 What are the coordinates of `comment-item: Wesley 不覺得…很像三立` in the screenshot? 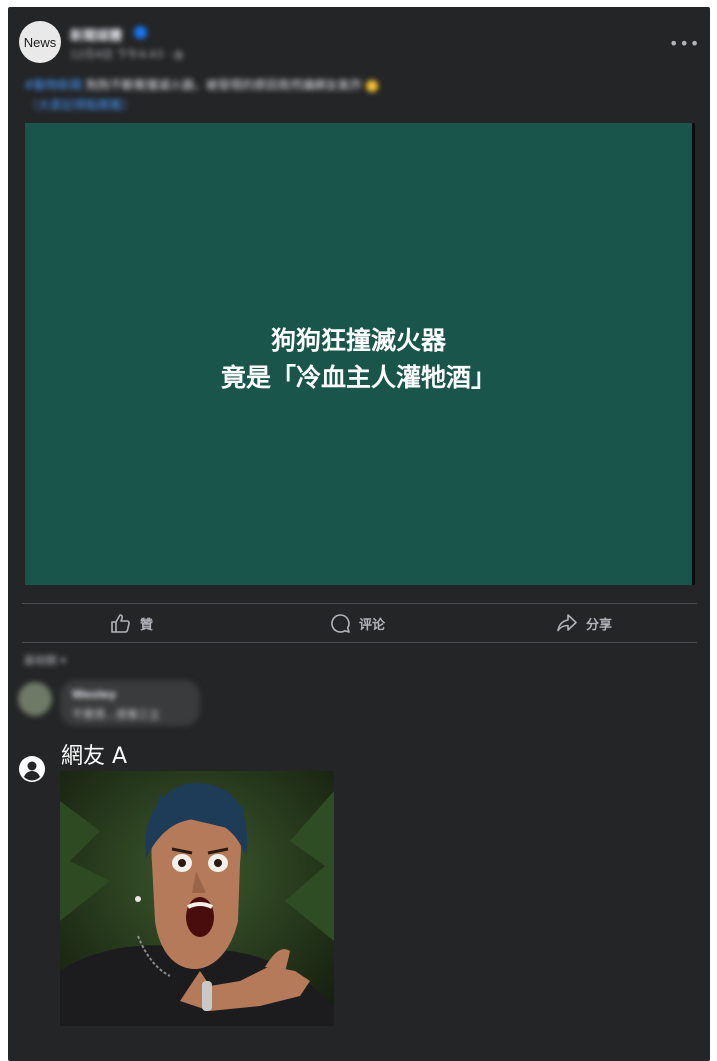 It's located at (113, 705).